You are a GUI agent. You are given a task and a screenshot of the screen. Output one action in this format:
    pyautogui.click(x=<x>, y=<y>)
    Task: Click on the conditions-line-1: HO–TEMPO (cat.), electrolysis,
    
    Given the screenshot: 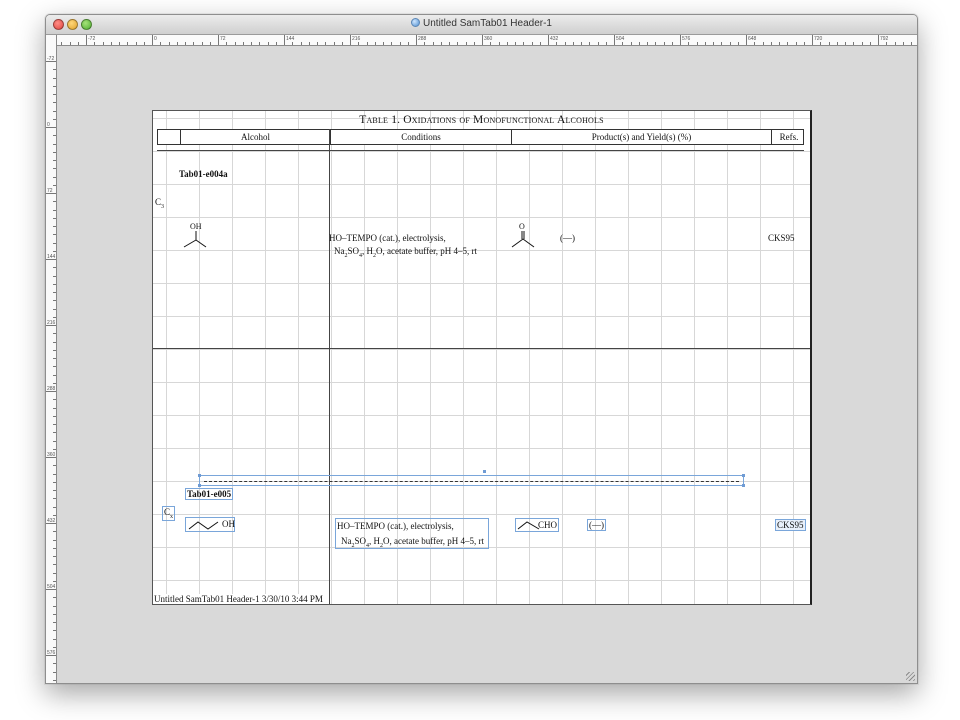 What is the action you would take?
    pyautogui.click(x=387, y=238)
    